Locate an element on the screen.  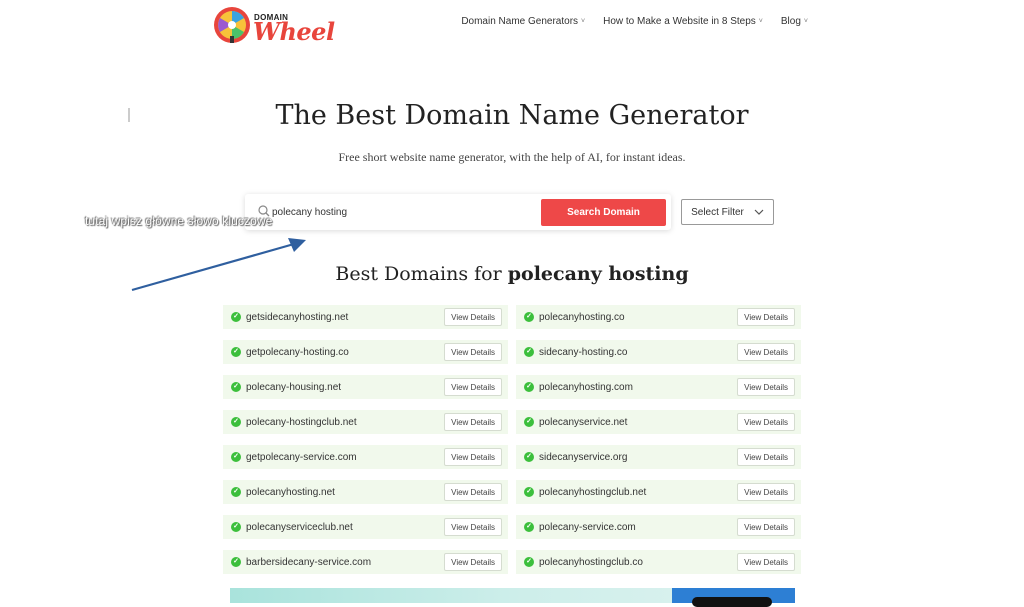
domain-name: polecany-service.com is located at coordinates (587, 527).